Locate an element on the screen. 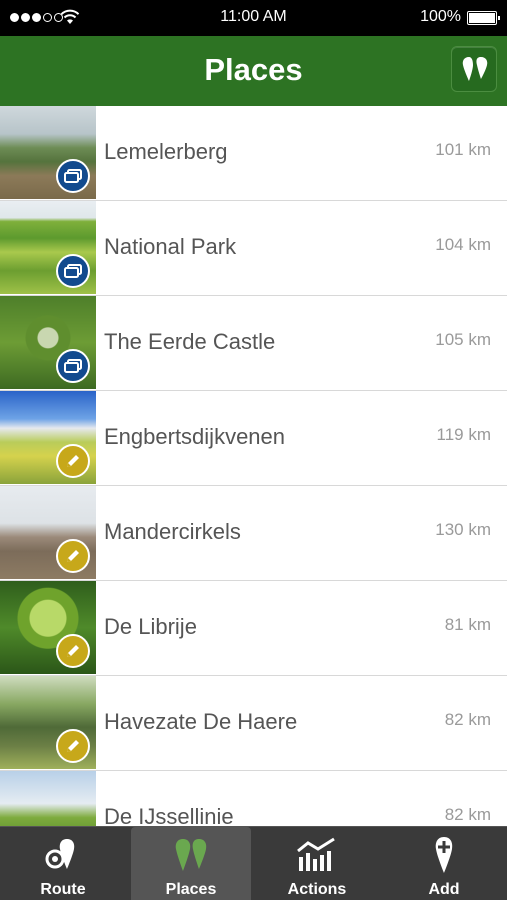 This screenshot has width=507, height=900. place-distance: 119 km is located at coordinates (464, 434).